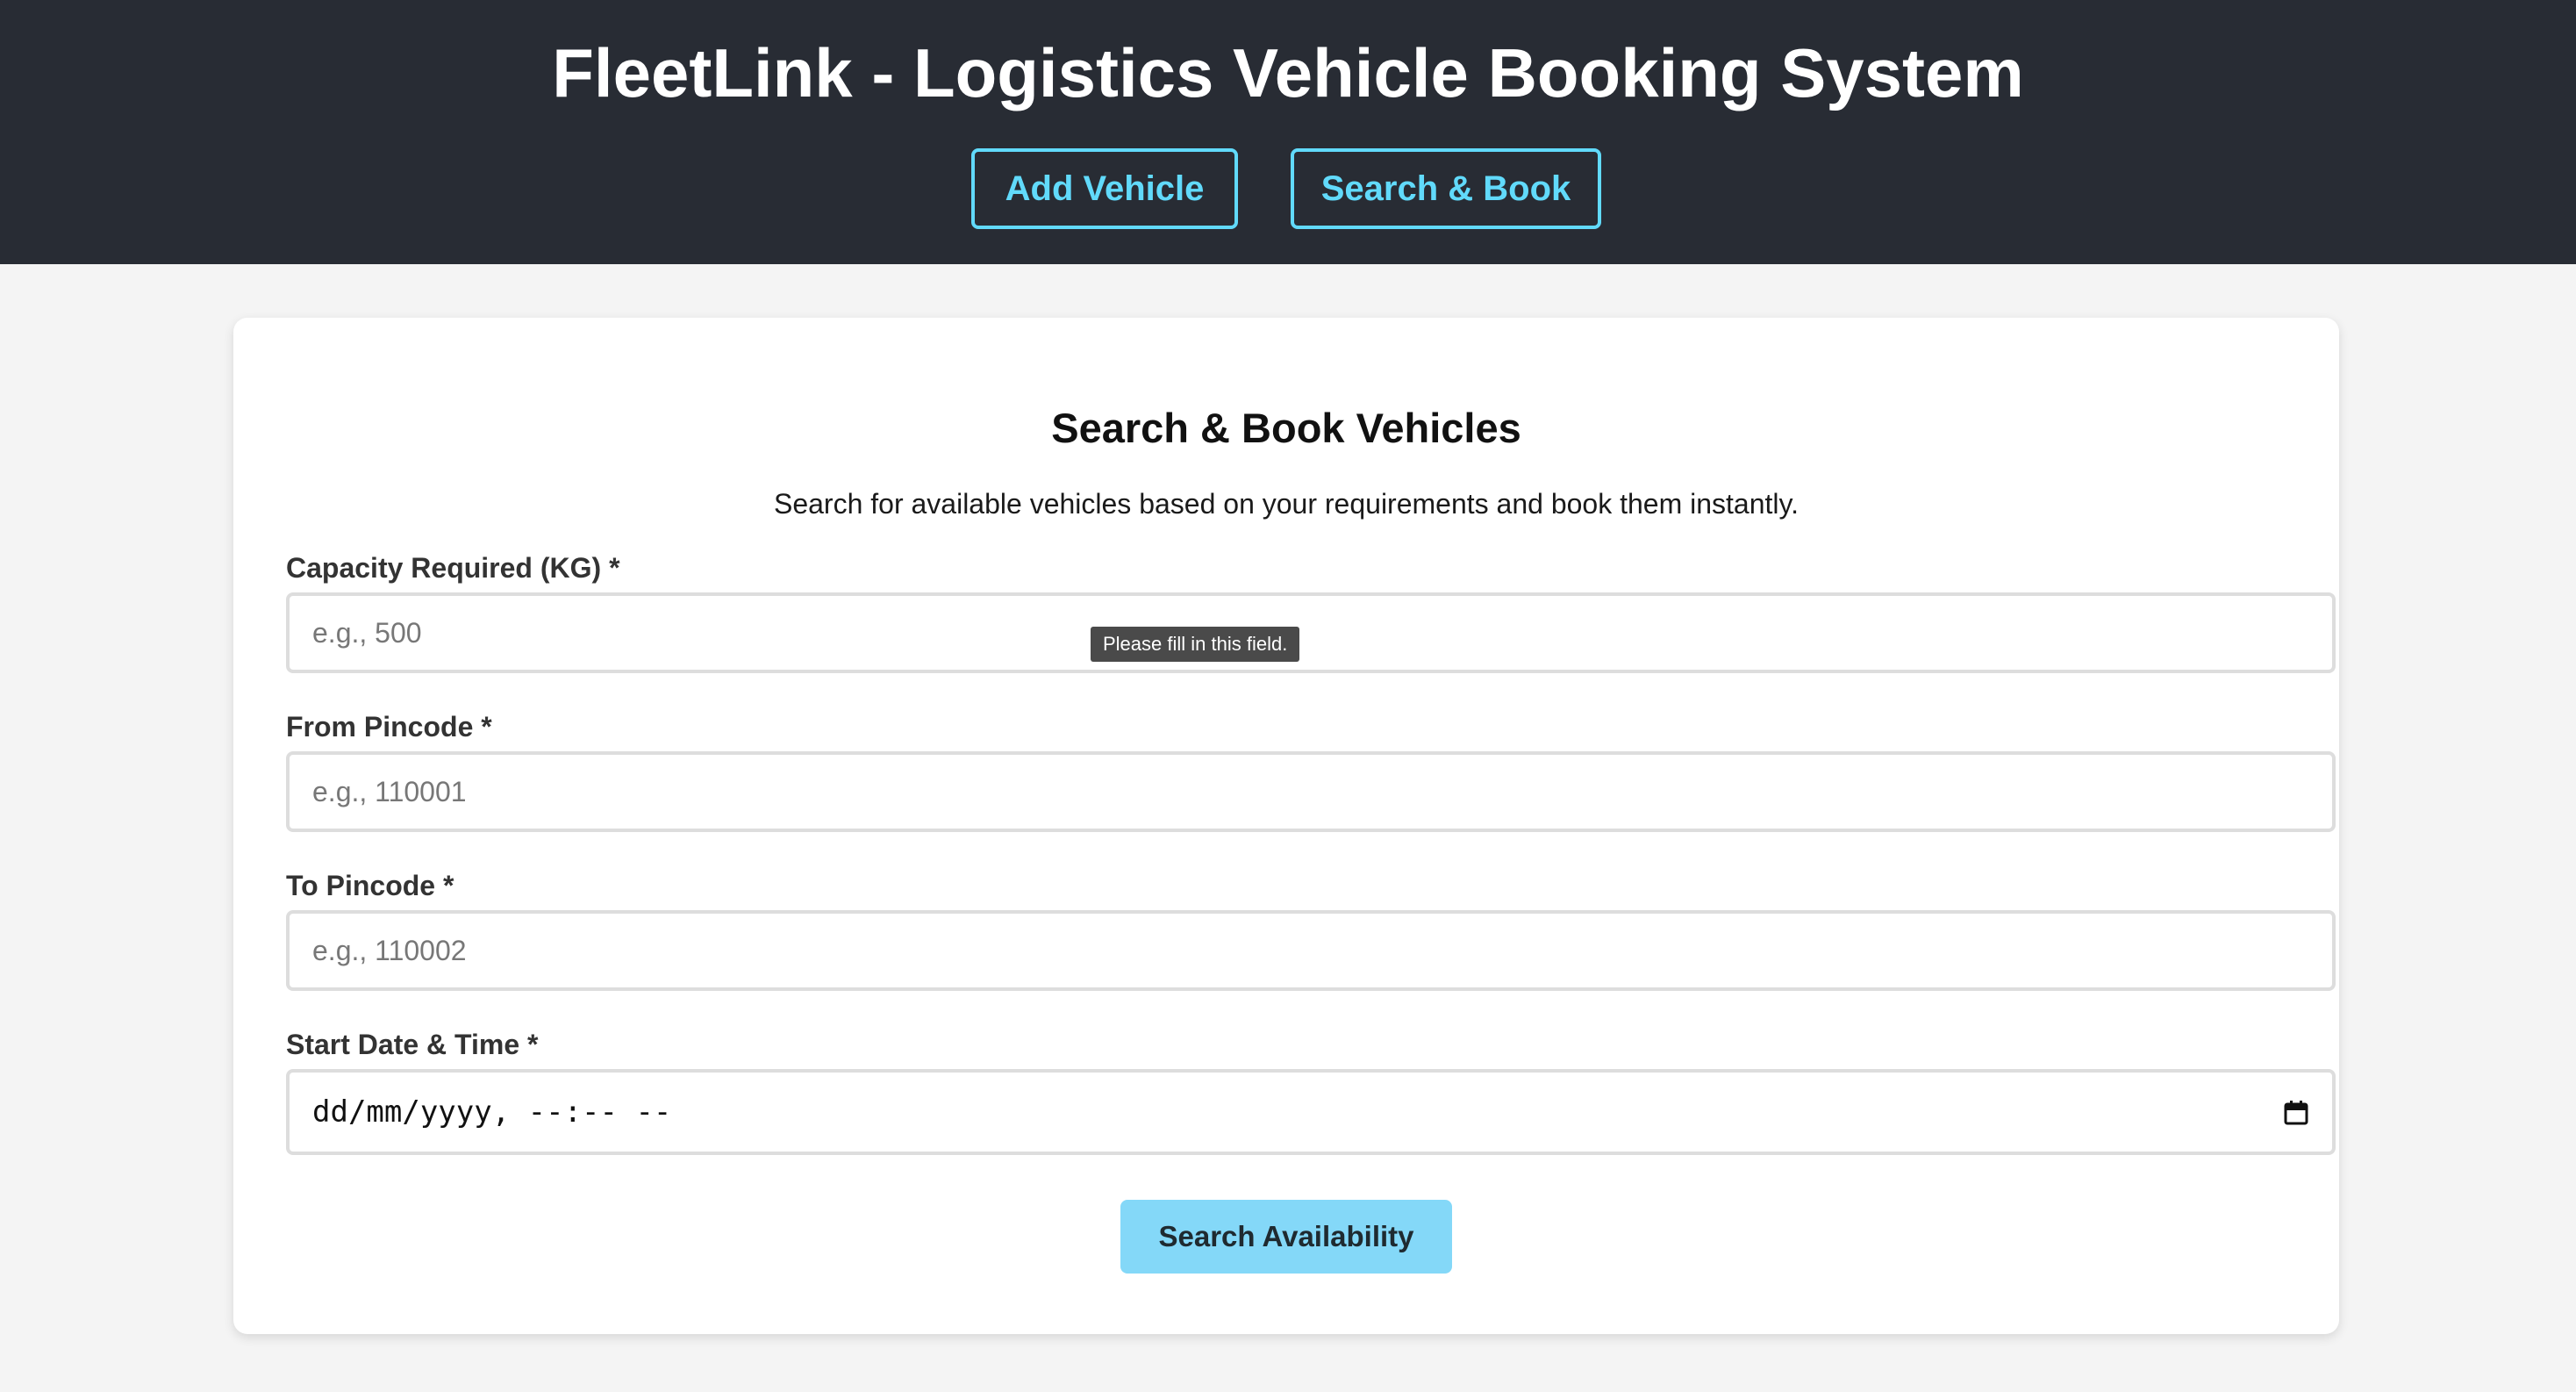  What do you see at coordinates (2296, 1112) in the screenshot?
I see `calendar-icon` at bounding box center [2296, 1112].